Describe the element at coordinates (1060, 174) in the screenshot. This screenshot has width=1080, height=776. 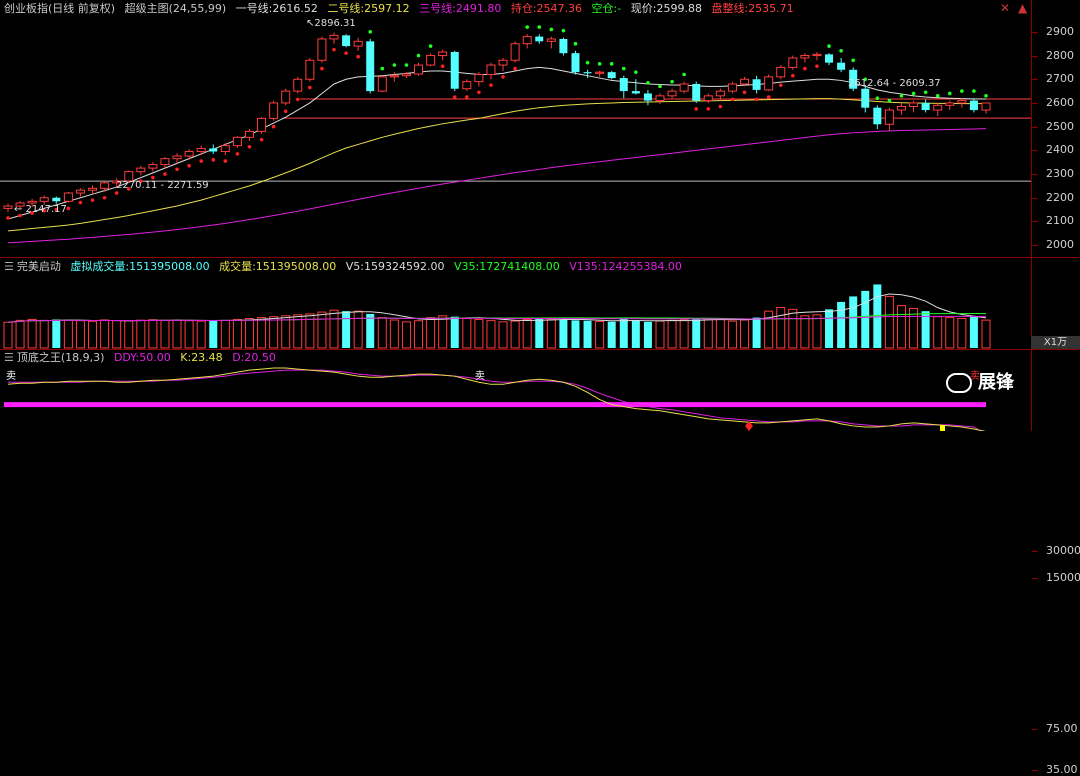
I see `price-tick-label: 2300` at that location.